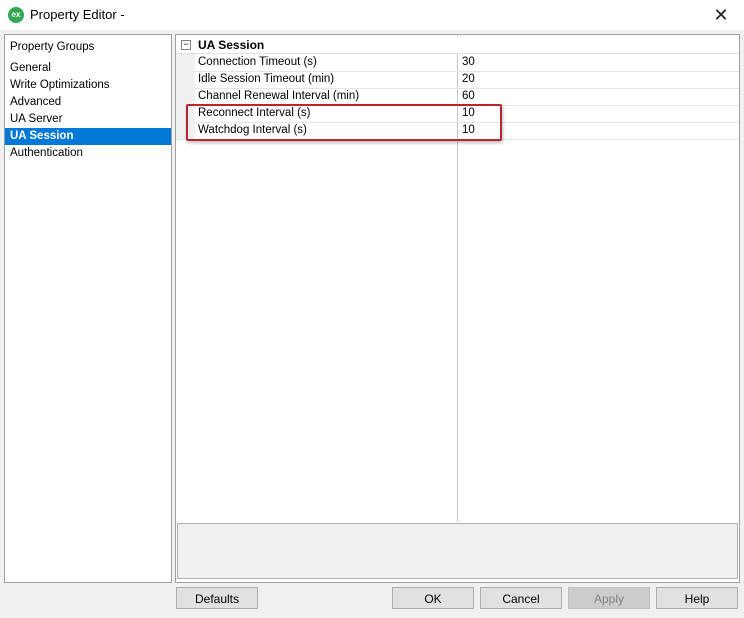 The width and height of the screenshot is (744, 618). I want to click on cancel-button: Cancel, so click(521, 598).